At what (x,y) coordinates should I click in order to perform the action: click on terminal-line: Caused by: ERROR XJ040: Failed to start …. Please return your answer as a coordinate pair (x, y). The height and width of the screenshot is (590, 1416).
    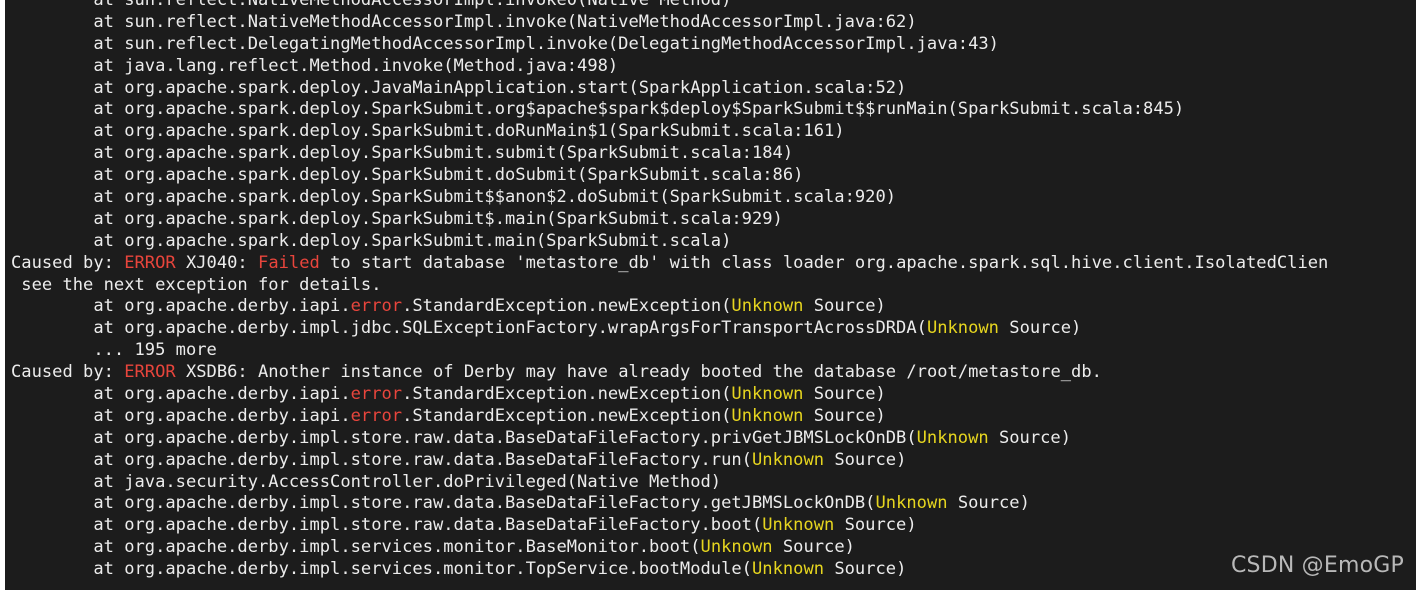
    Looking at the image, I should click on (669, 264).